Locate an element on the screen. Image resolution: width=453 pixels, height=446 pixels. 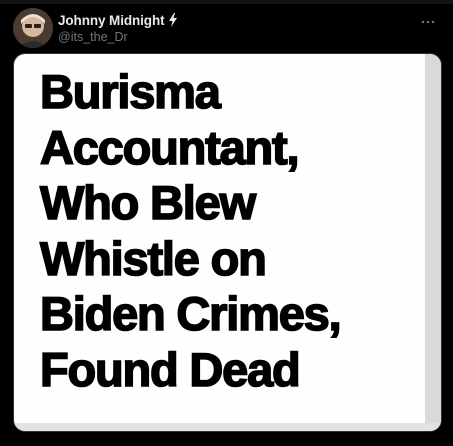
avatar is located at coordinates (33, 28).